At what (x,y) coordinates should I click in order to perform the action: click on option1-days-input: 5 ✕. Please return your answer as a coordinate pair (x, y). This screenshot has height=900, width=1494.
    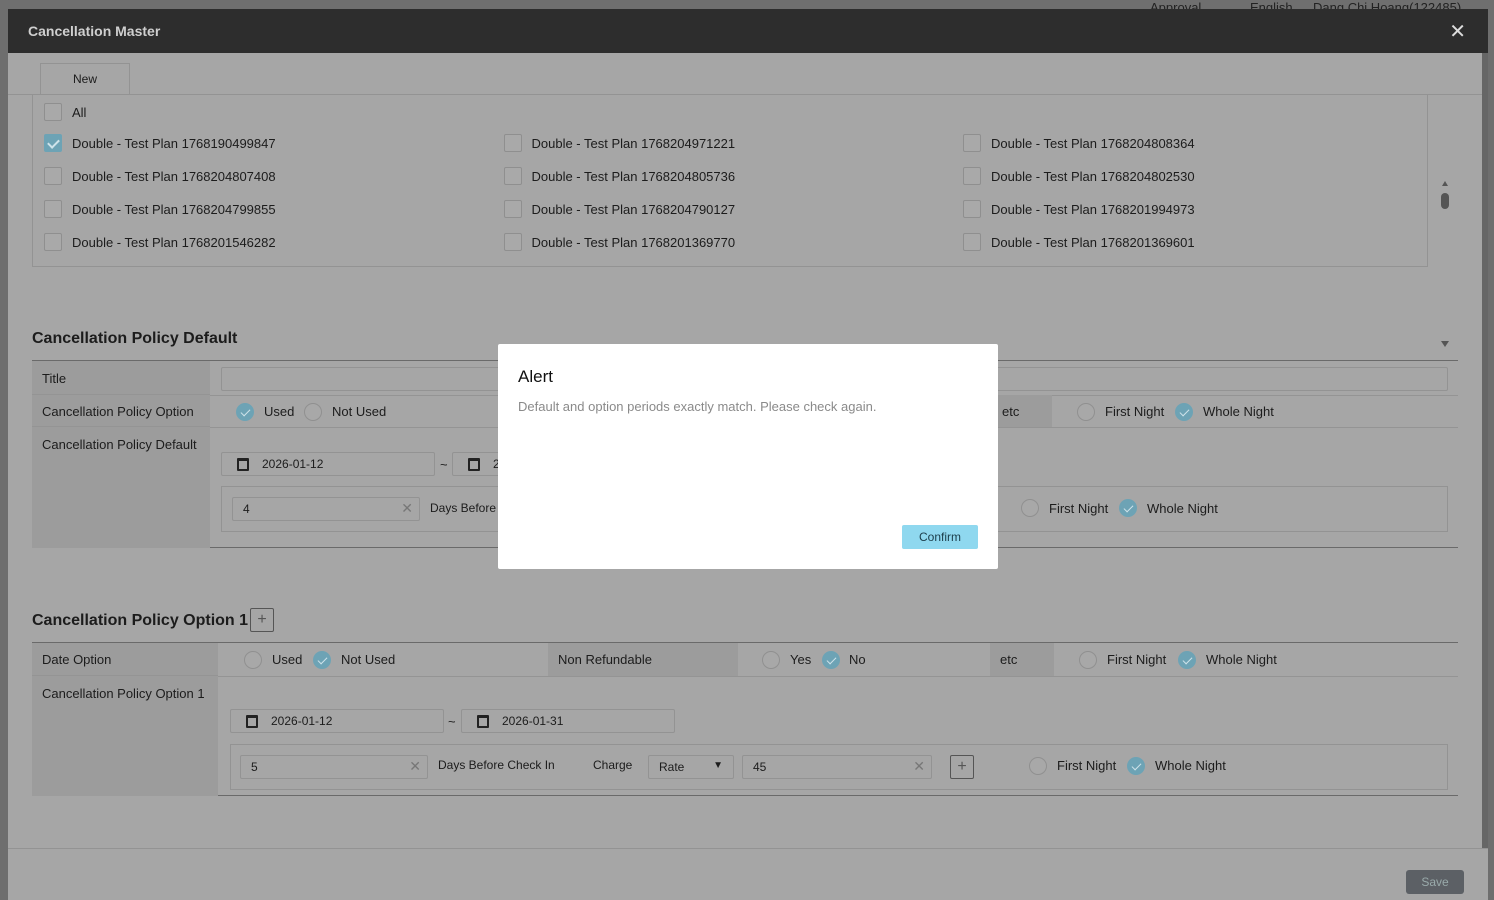
    Looking at the image, I should click on (334, 767).